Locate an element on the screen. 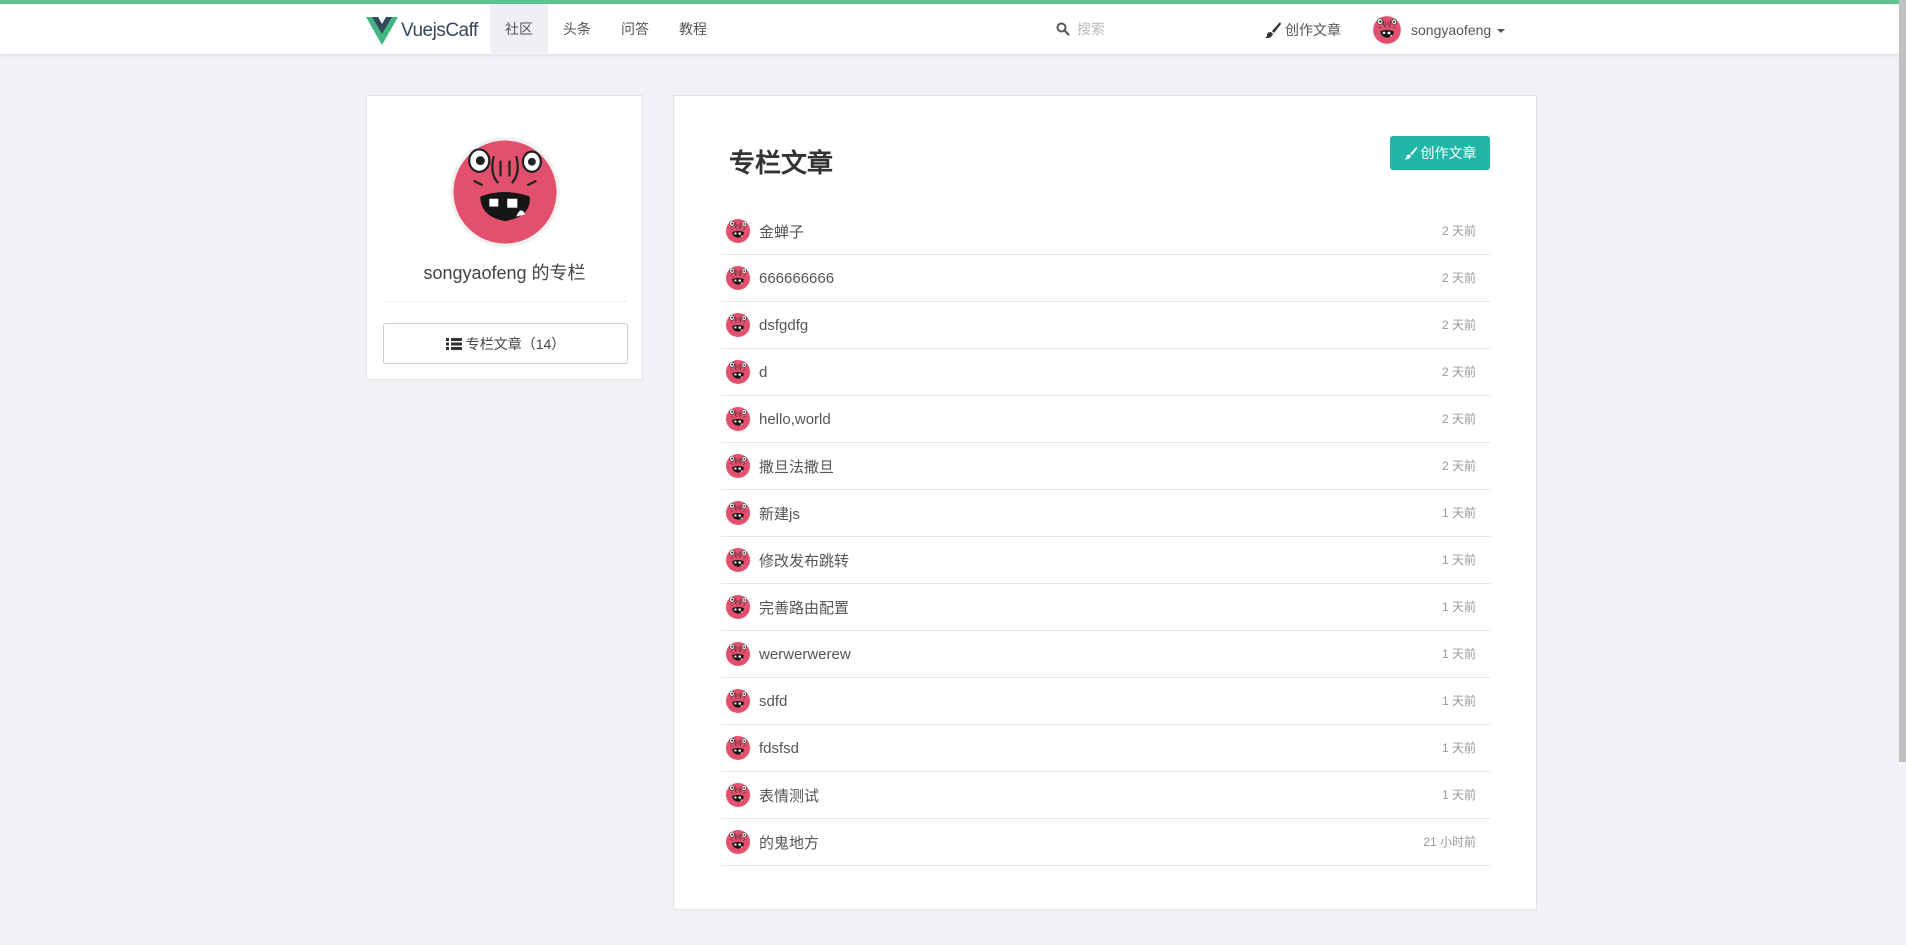 The width and height of the screenshot is (1906, 945). main-nav: 社区 头条 问答 教程 is located at coordinates (606, 29).